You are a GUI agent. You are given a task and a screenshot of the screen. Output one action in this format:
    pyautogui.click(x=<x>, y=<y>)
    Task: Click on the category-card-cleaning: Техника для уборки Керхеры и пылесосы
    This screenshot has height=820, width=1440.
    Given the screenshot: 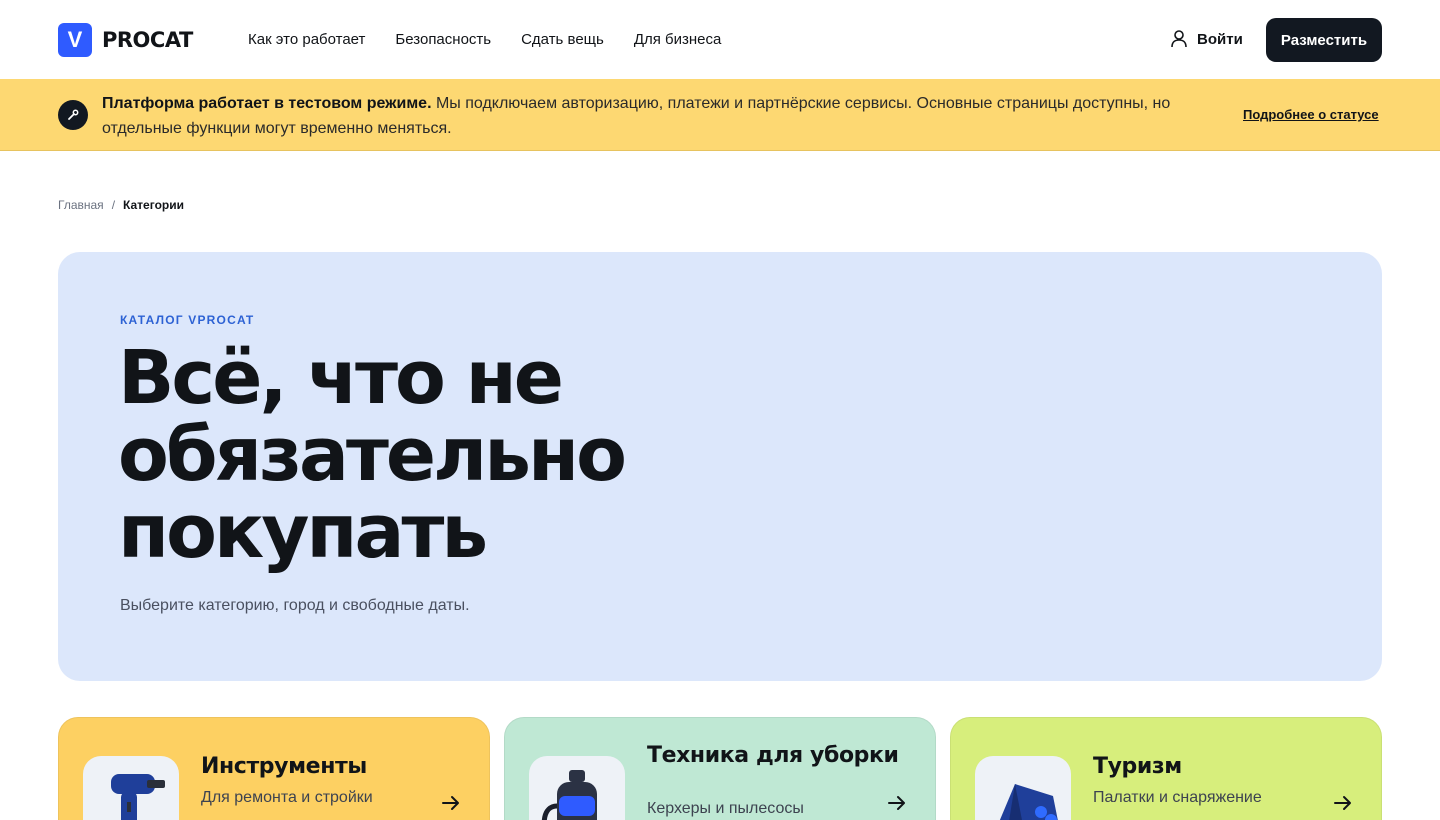 What is the action you would take?
    pyautogui.click(x=720, y=768)
    